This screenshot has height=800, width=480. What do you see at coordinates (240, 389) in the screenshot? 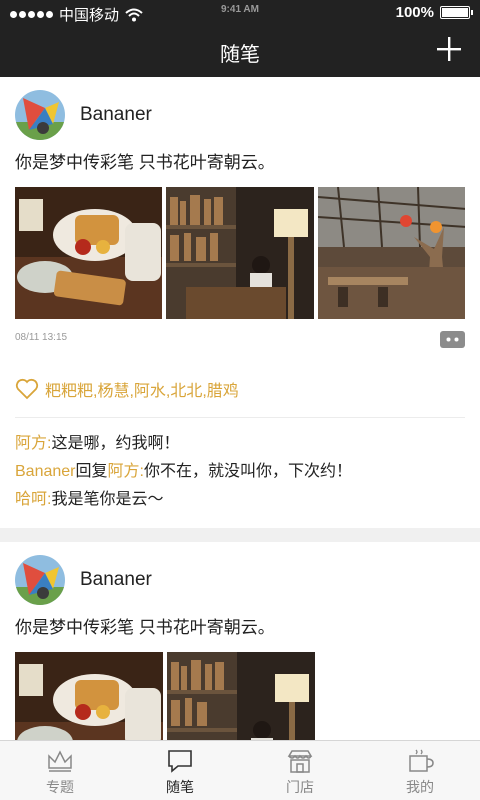
I see `likes-row: 粑粑粑,杨慧,阿水,北北,腊鸡` at bounding box center [240, 389].